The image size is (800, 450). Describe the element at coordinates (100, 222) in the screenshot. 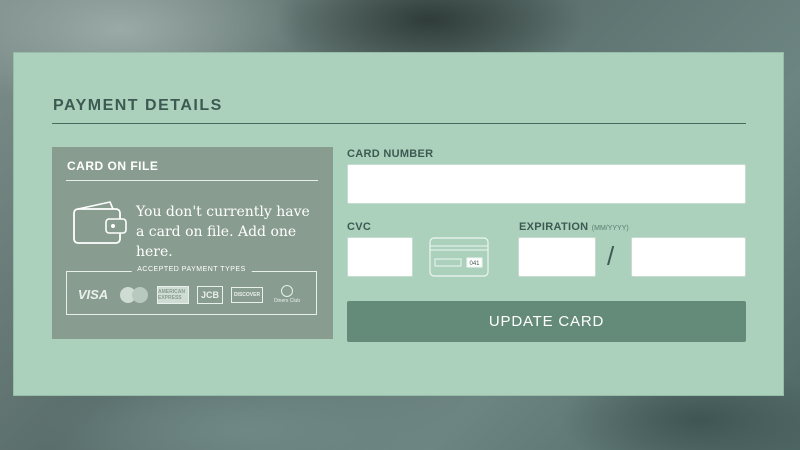

I see `wallet-icon` at that location.